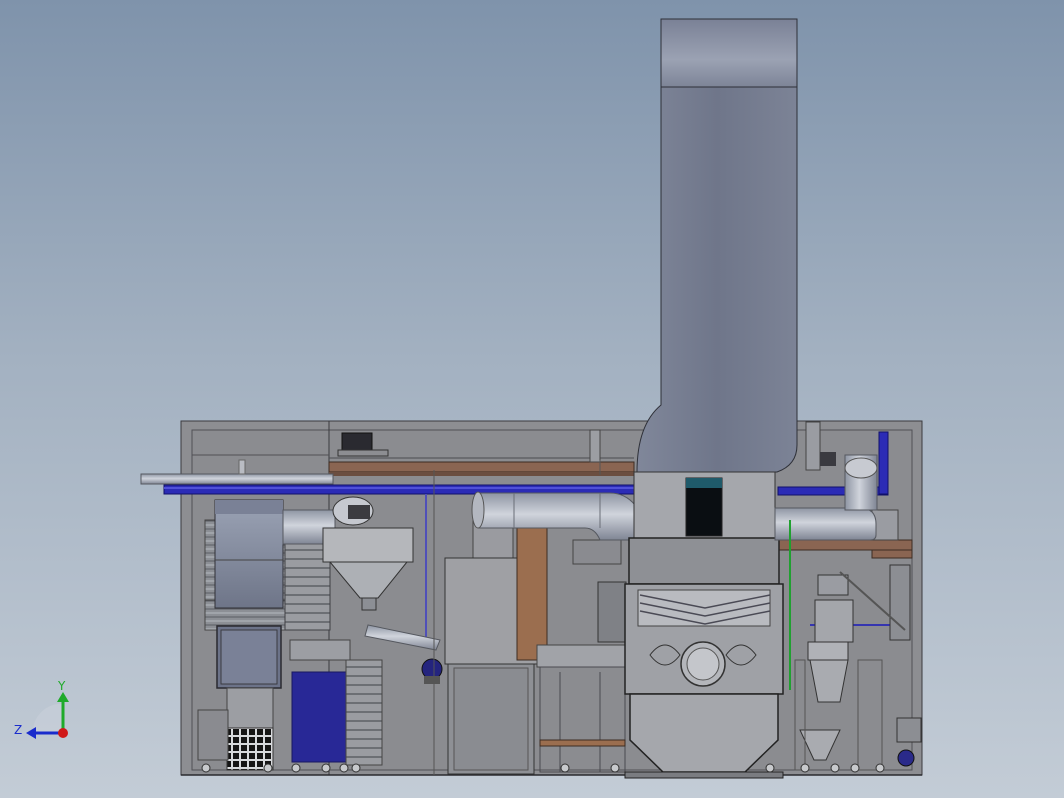 The image size is (1064, 798). Describe the element at coordinates (18, 730) in the screenshot. I see `z-axis-label: Z` at that location.